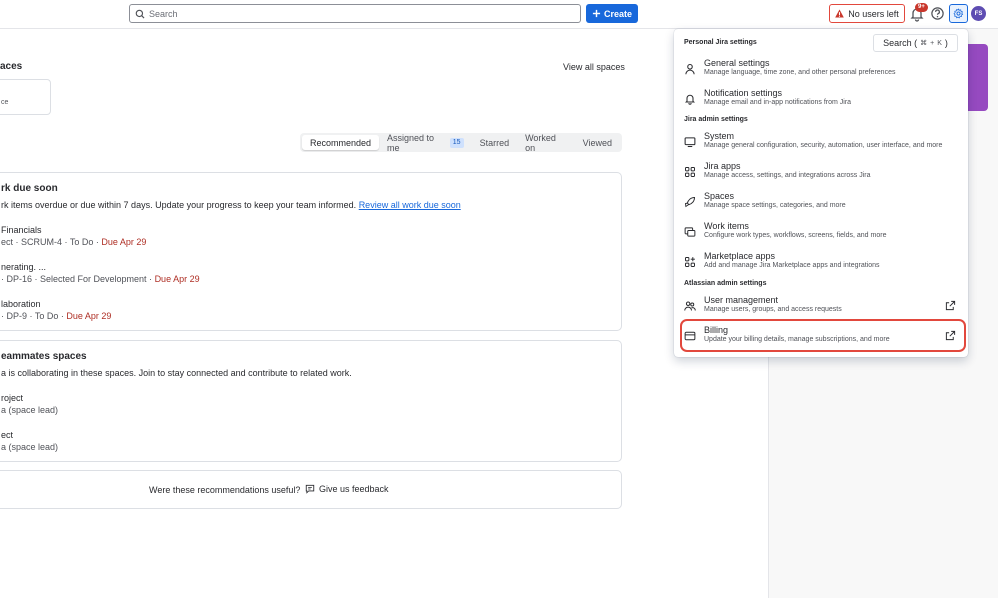 The height and width of the screenshot is (598, 998). I want to click on space-title: ect, so click(7, 435).